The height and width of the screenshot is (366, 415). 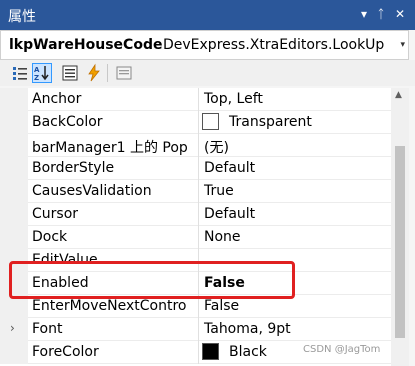 I want to click on scrollbar-thumb, so click(x=400, y=242).